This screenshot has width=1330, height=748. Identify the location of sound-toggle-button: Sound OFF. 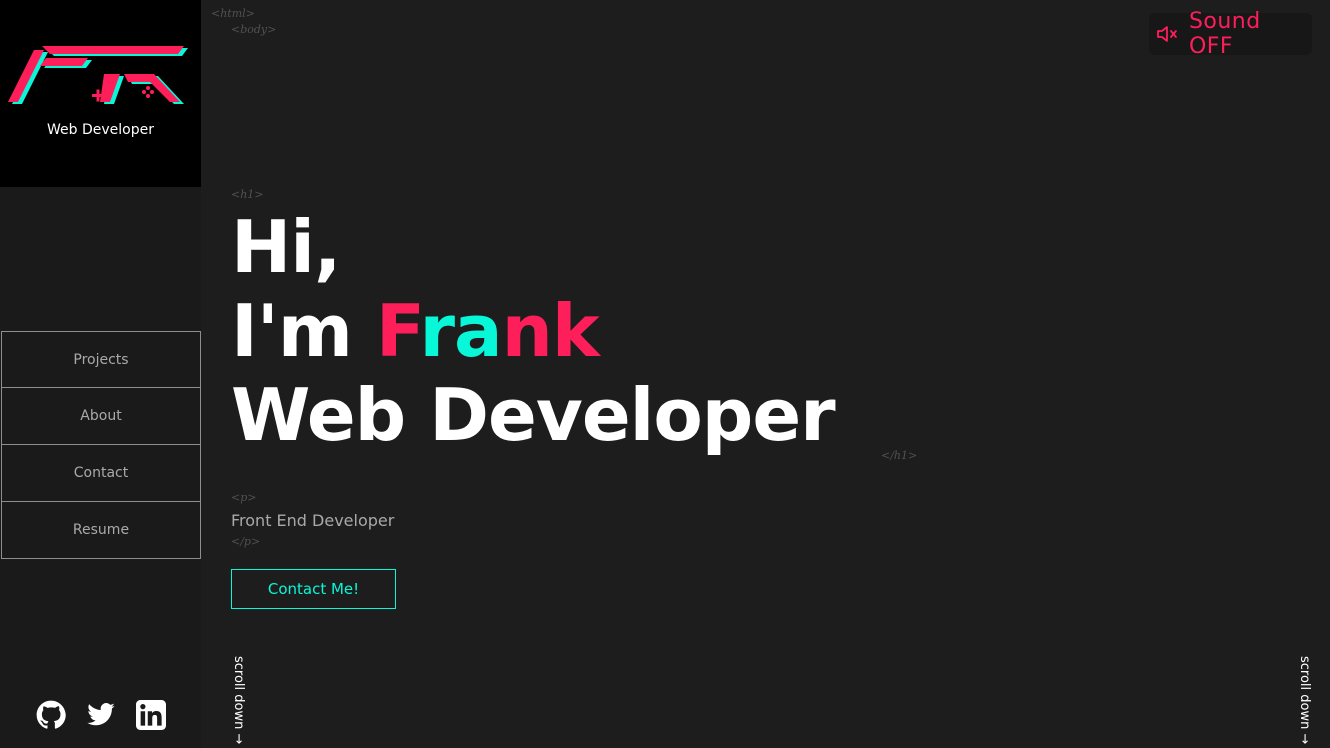
(1230, 34).